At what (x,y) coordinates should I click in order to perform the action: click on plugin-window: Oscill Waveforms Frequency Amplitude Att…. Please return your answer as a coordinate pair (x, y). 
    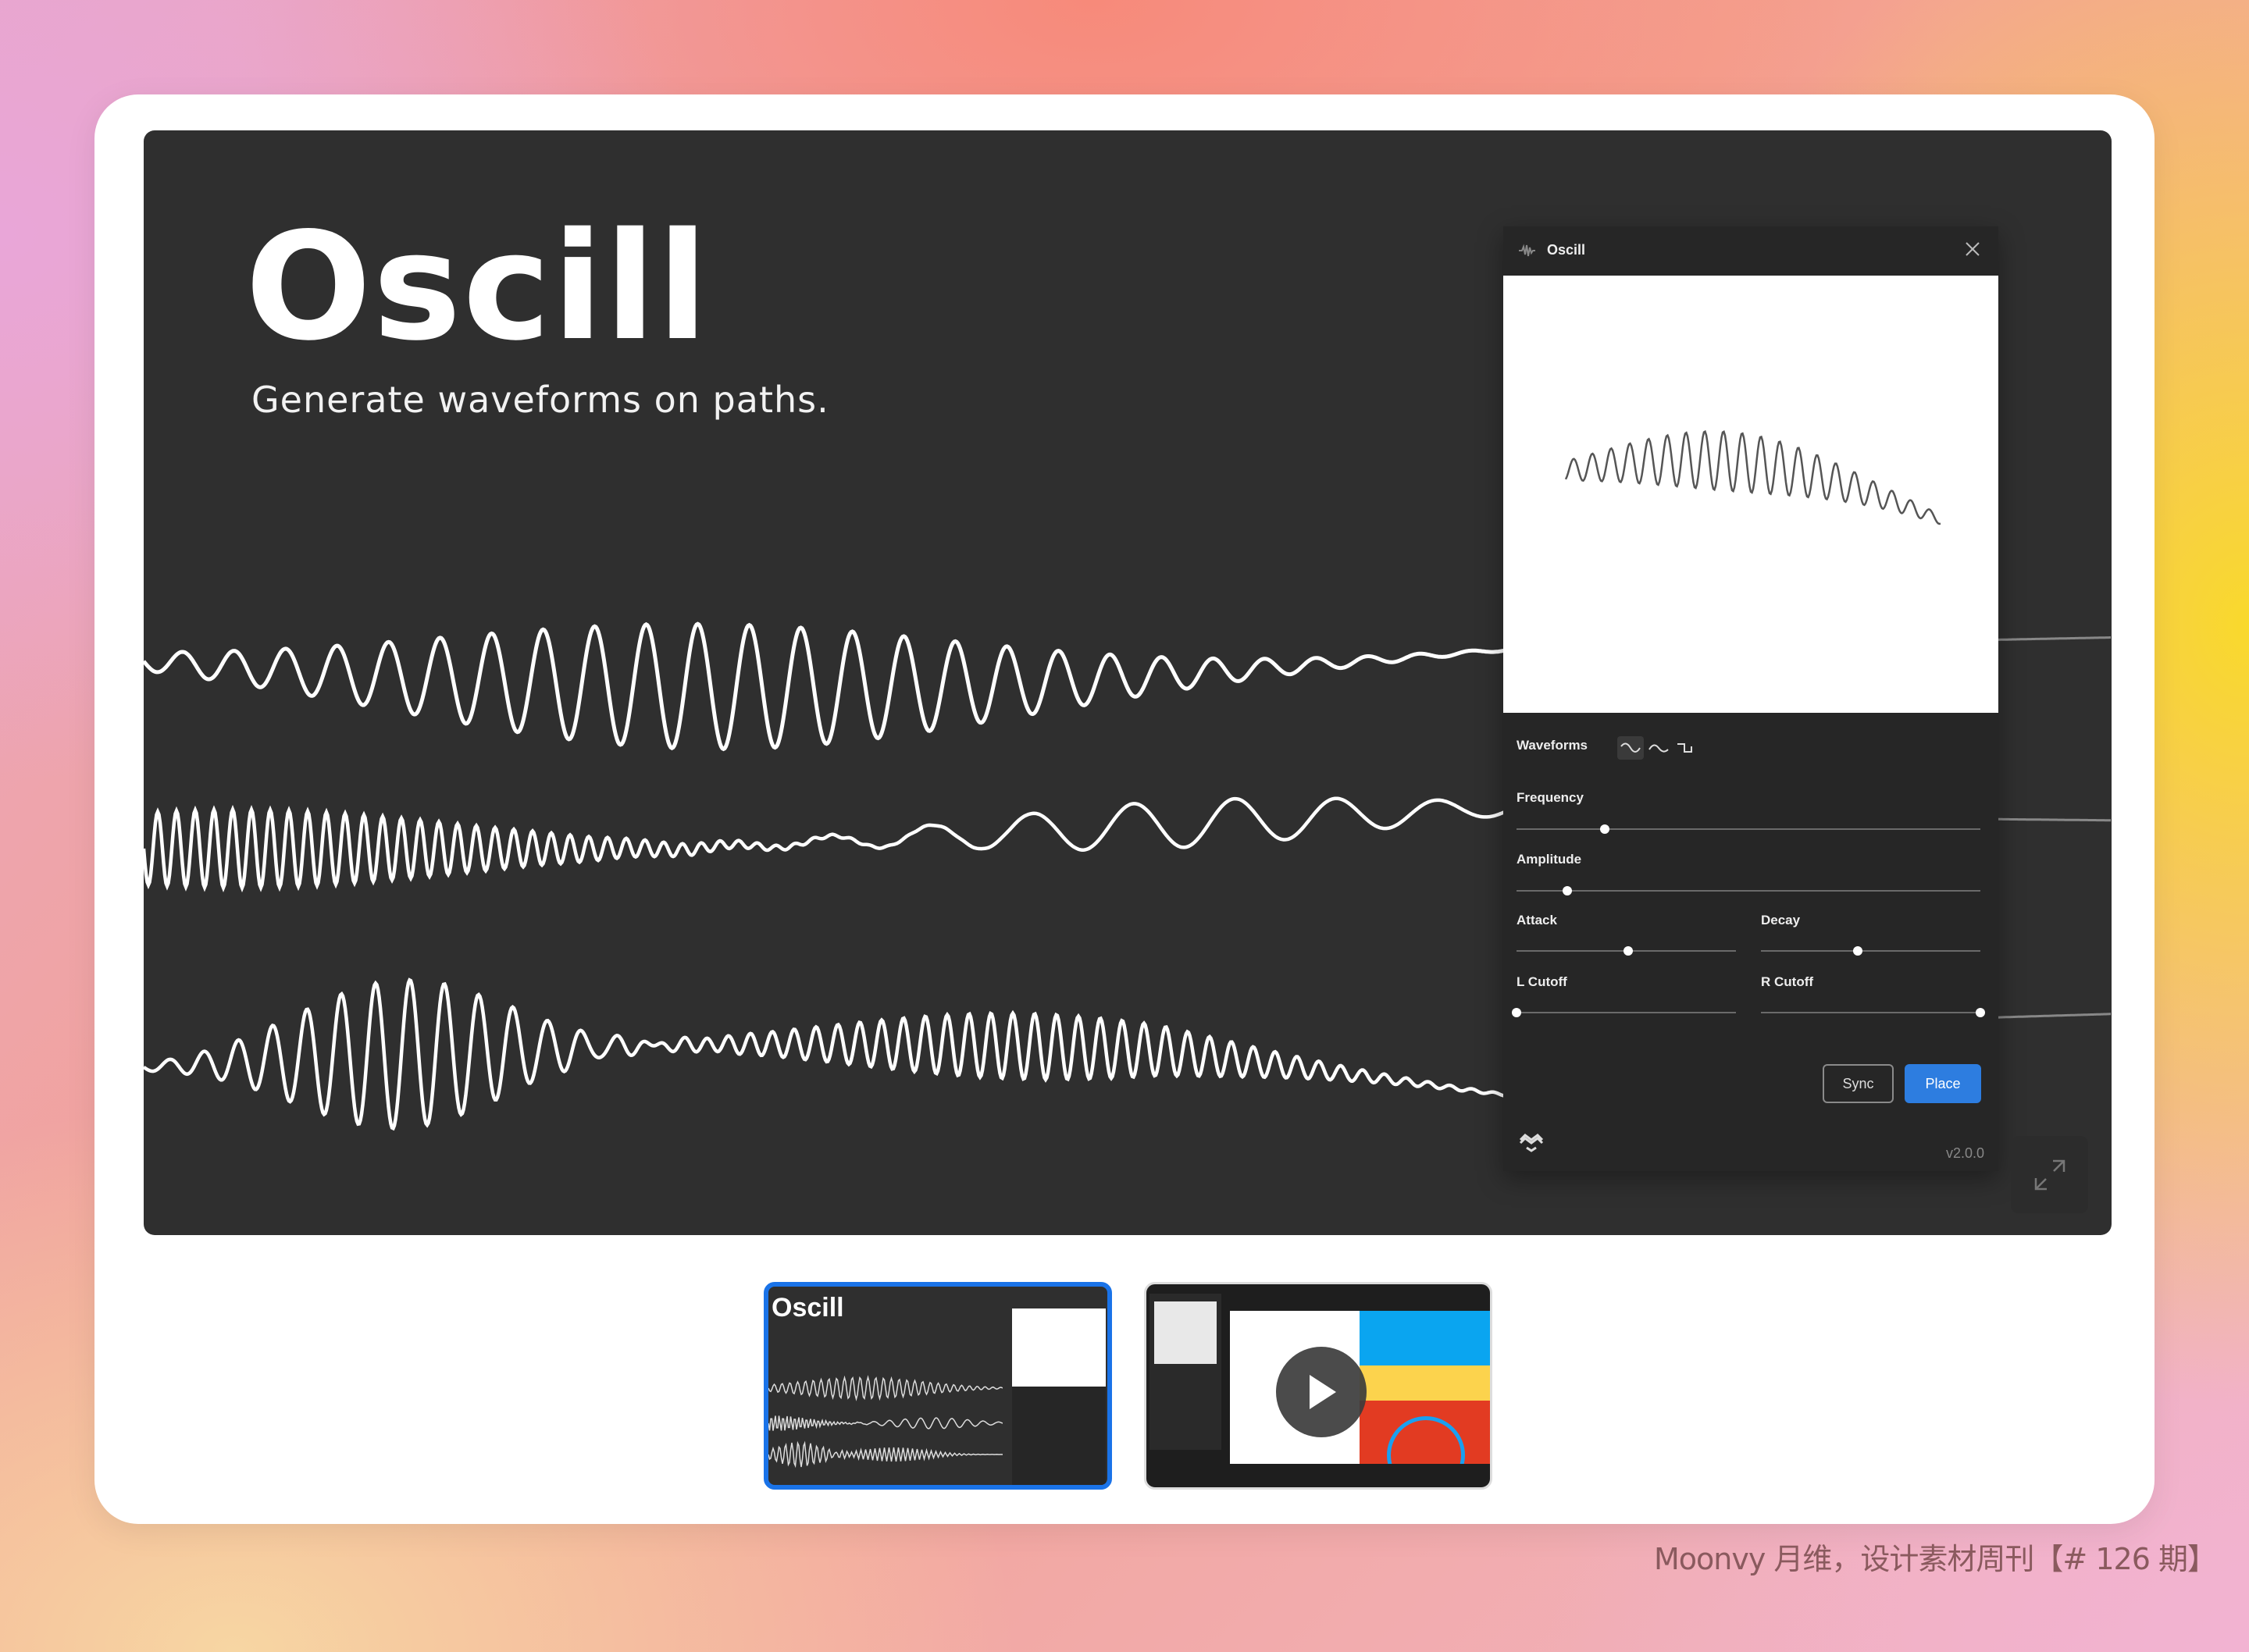
    Looking at the image, I should click on (1750, 698).